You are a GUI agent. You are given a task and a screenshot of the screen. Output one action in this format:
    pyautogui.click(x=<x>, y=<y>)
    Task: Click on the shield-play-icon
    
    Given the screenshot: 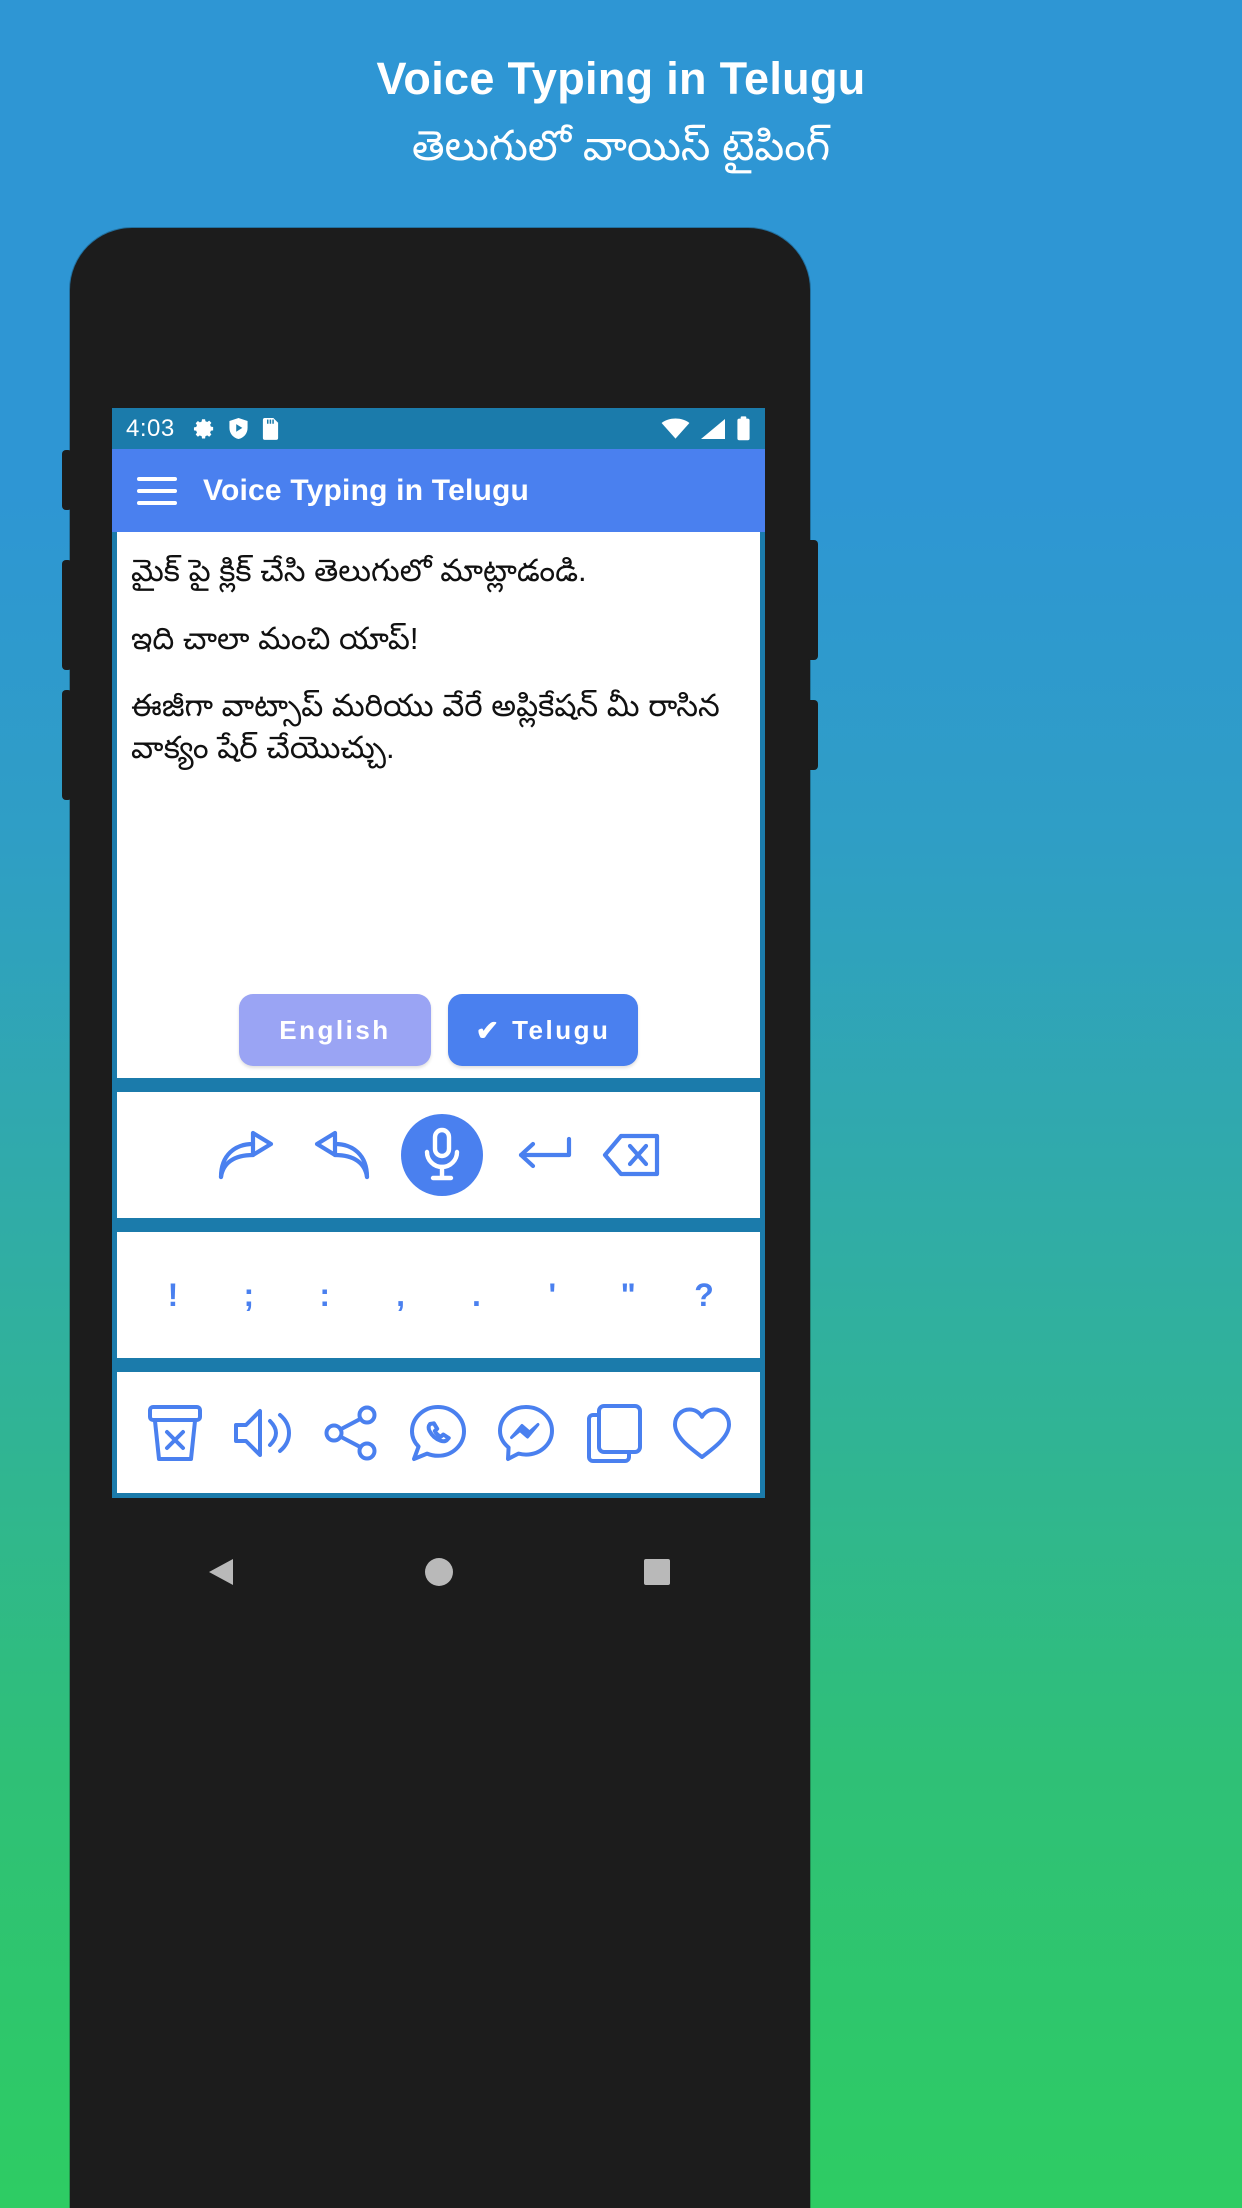 What is the action you would take?
    pyautogui.click(x=238, y=428)
    